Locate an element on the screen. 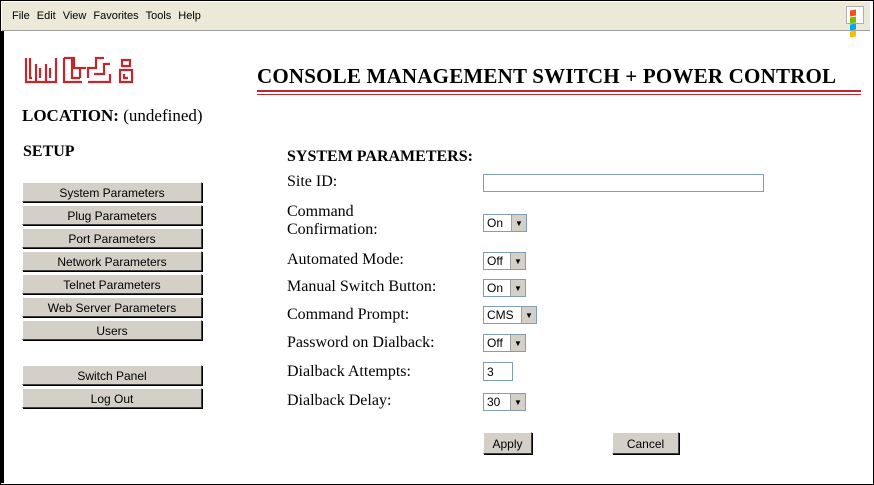  location-label: LOCATION: is located at coordinates (70, 115).